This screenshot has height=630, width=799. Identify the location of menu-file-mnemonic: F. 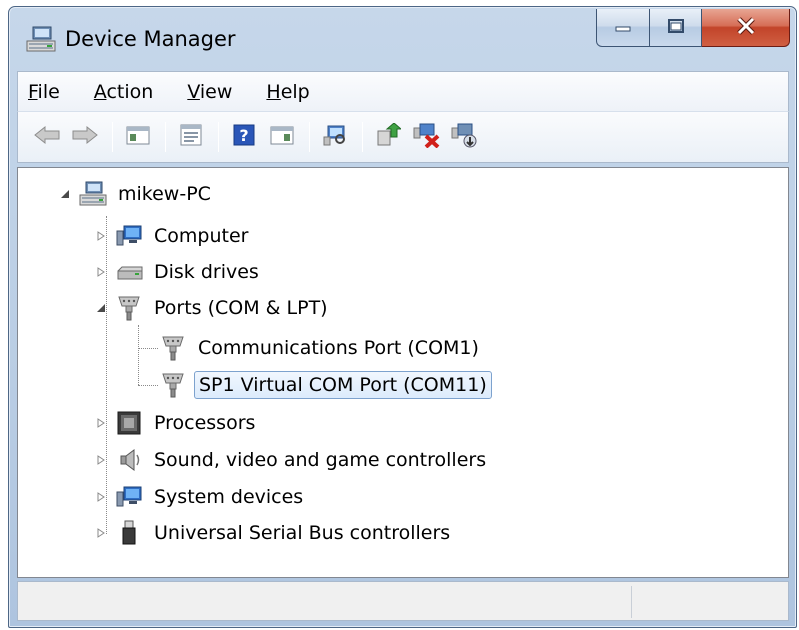
(33, 91).